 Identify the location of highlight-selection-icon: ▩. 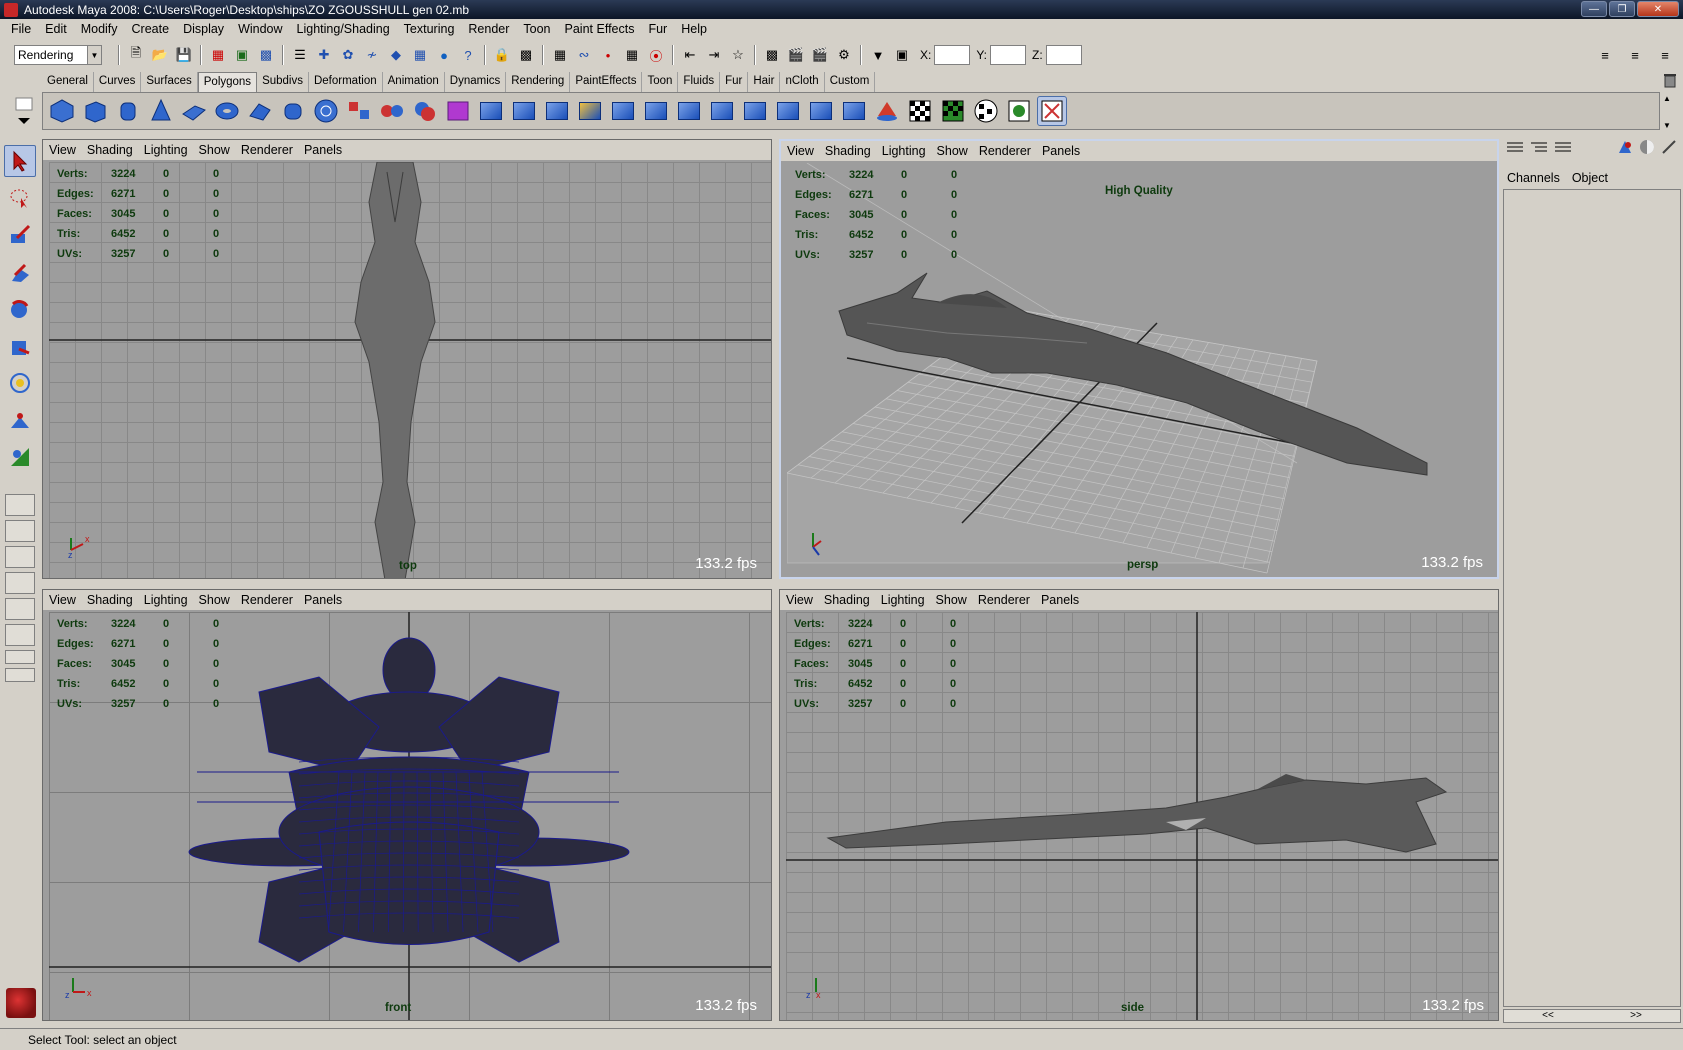
(526, 55).